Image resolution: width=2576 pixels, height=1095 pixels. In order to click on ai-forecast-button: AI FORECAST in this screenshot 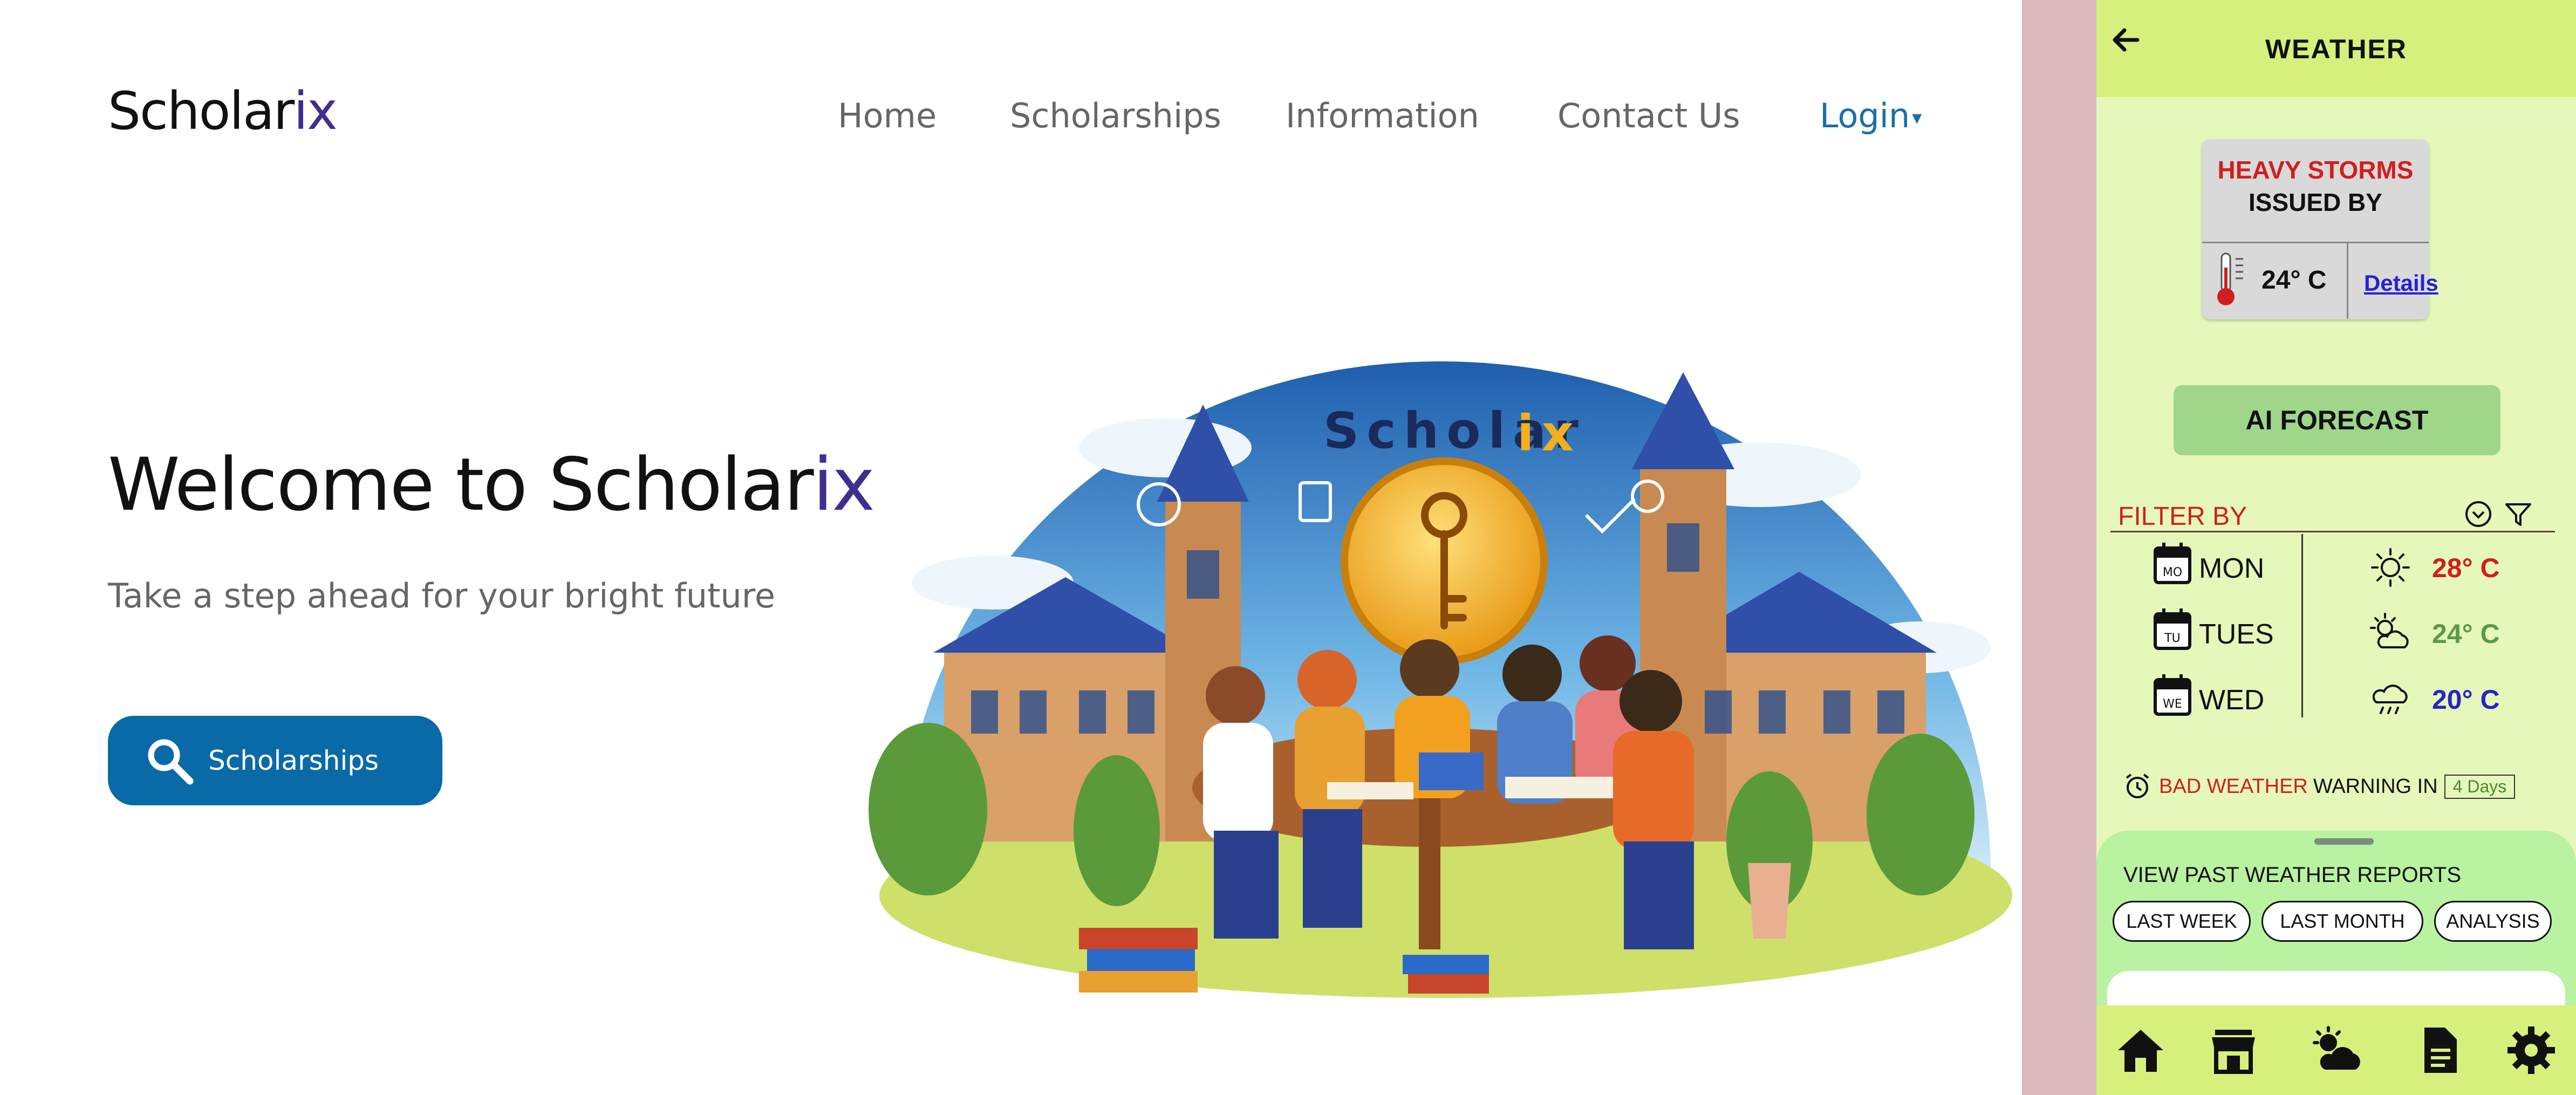, I will do `click(2337, 420)`.